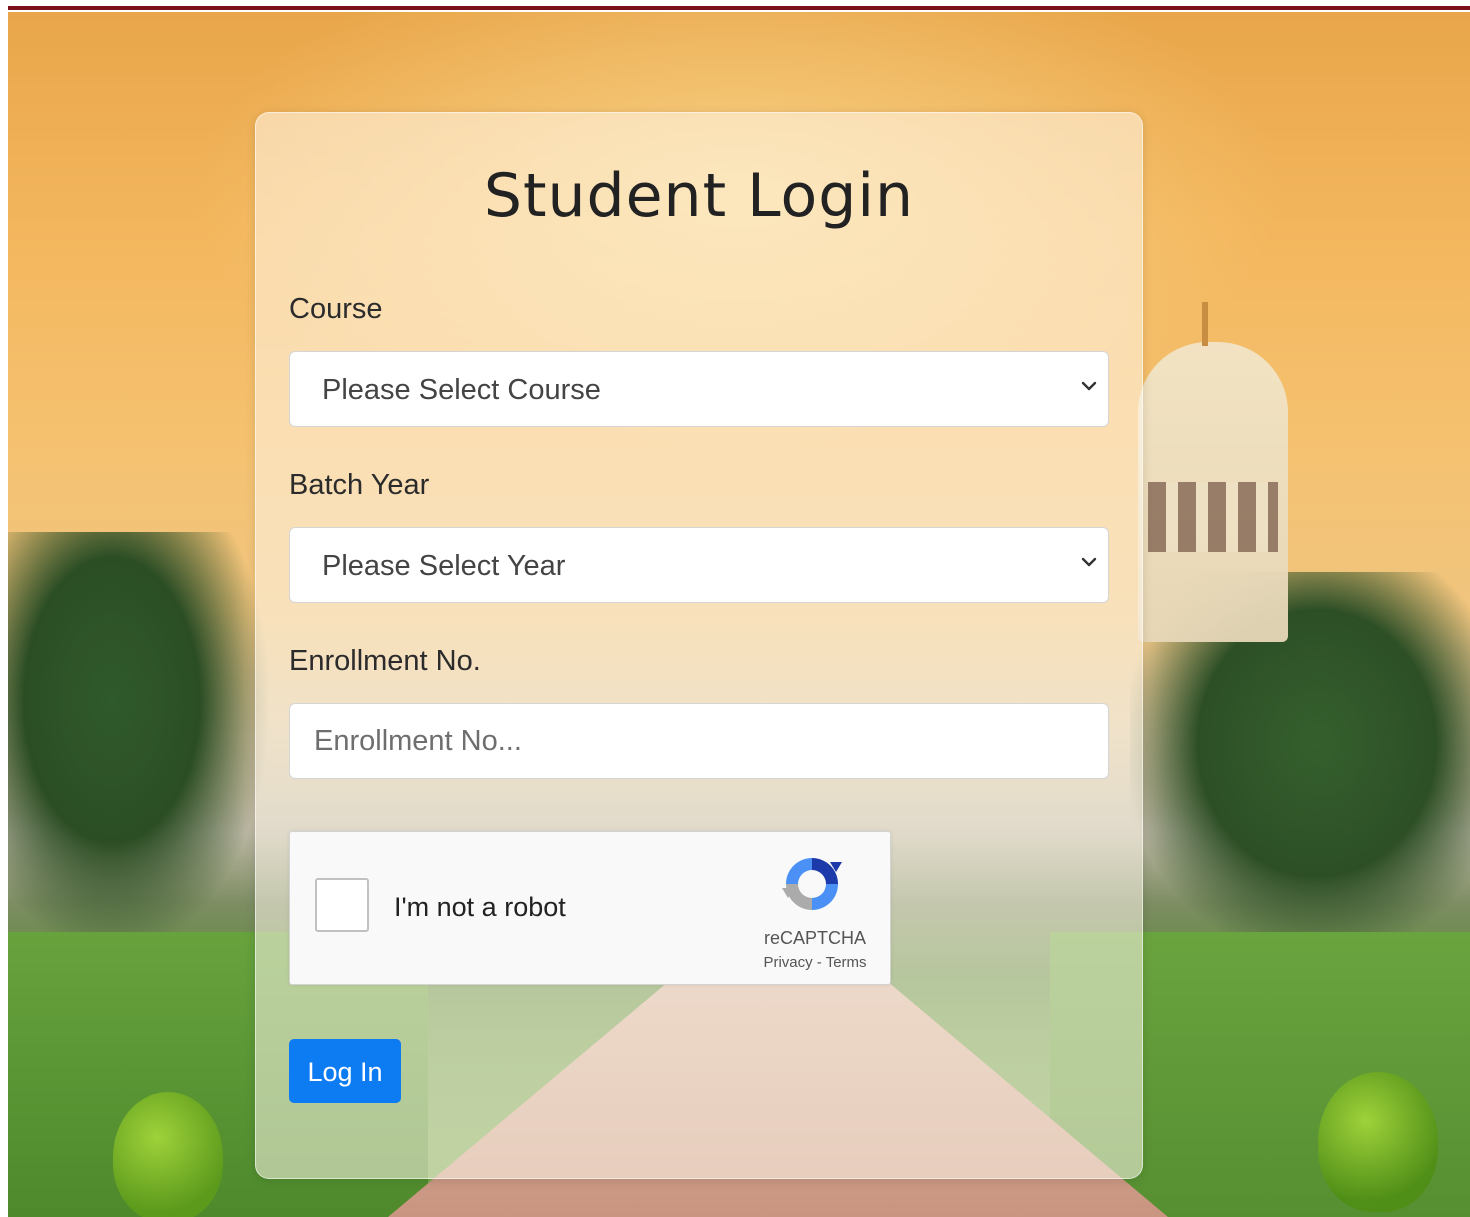 The image size is (1470, 1217). Describe the element at coordinates (342, 905) in the screenshot. I see `recaptcha-checkbox` at that location.